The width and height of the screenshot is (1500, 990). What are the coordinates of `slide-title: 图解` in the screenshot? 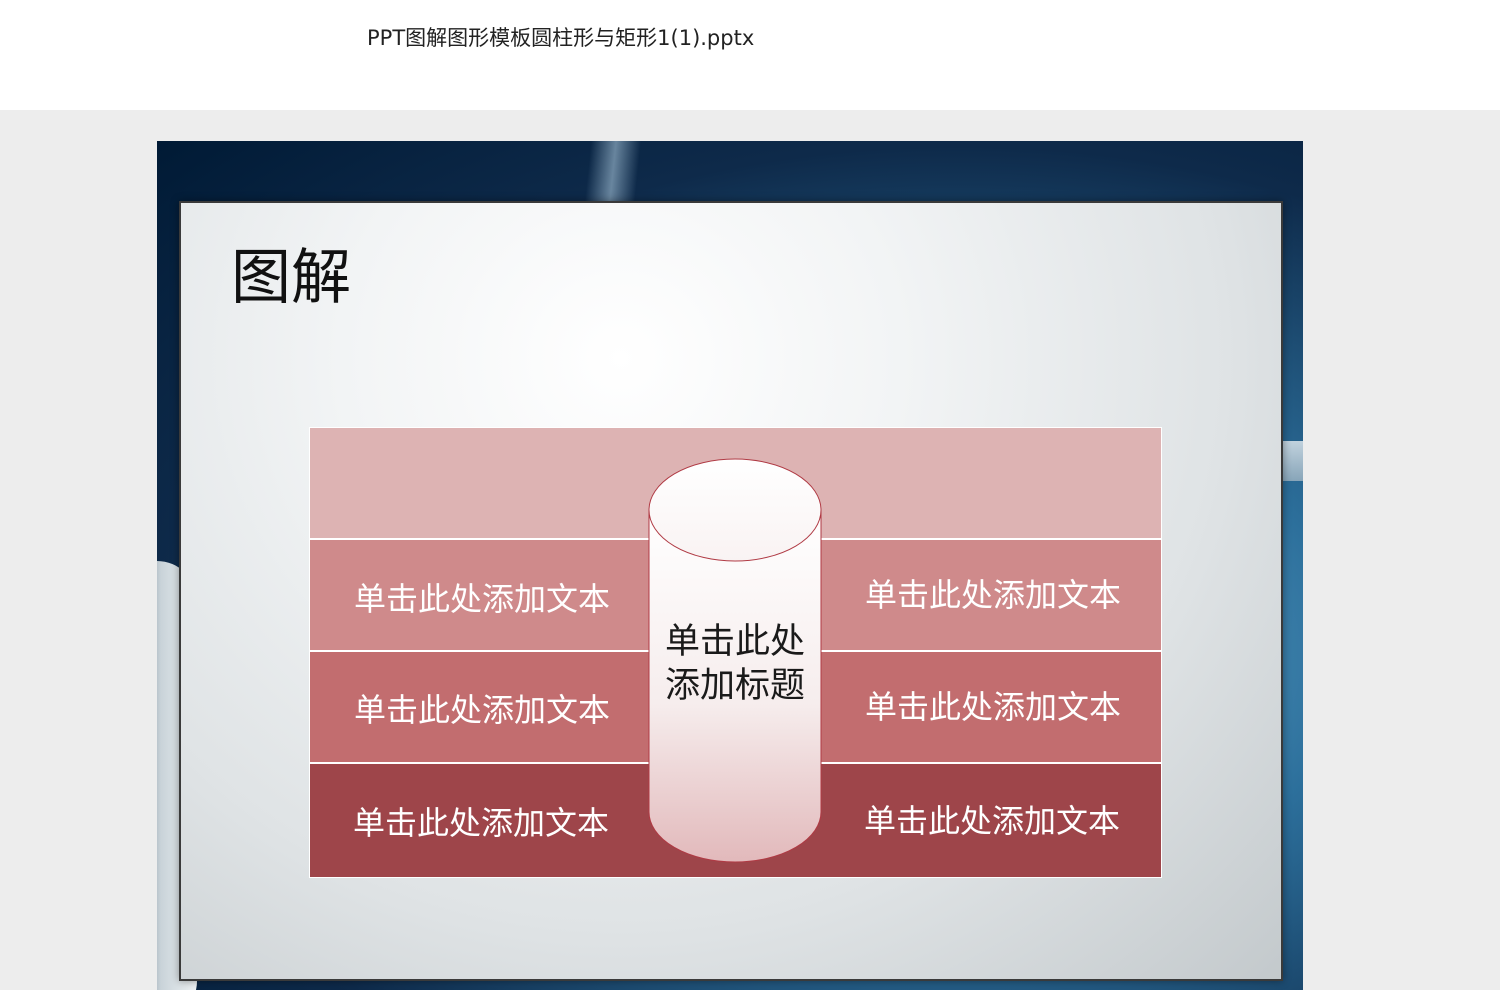 It's located at (291, 272).